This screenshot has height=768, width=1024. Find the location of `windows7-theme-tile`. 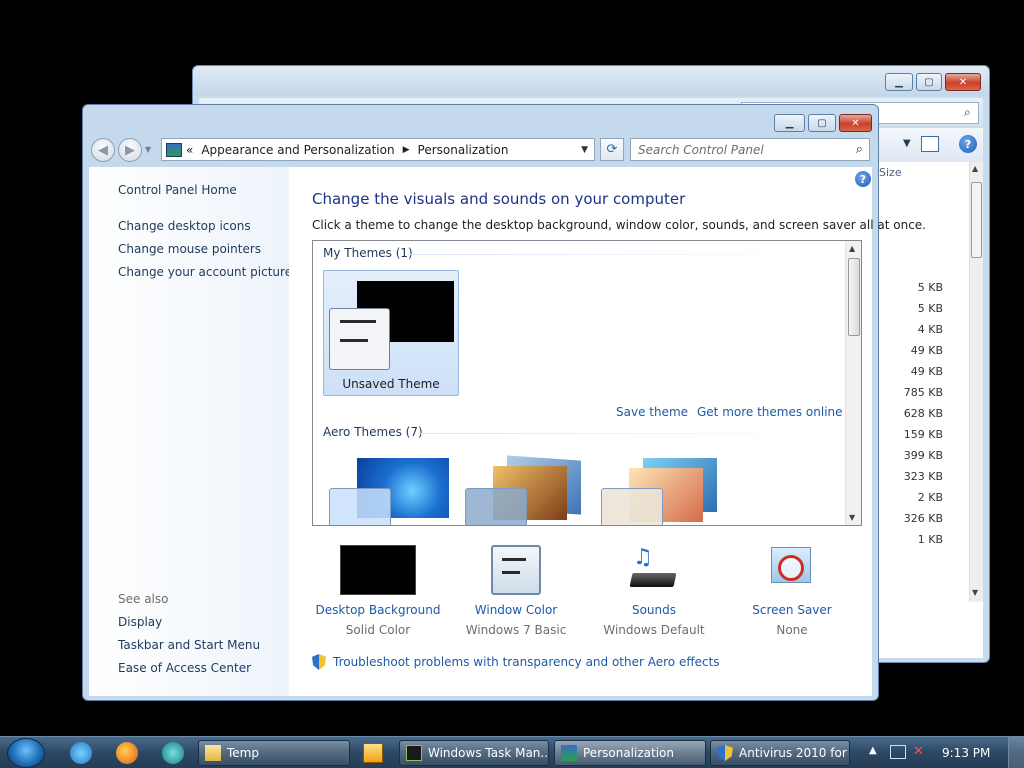

windows7-theme-tile is located at coordinates (392, 491).